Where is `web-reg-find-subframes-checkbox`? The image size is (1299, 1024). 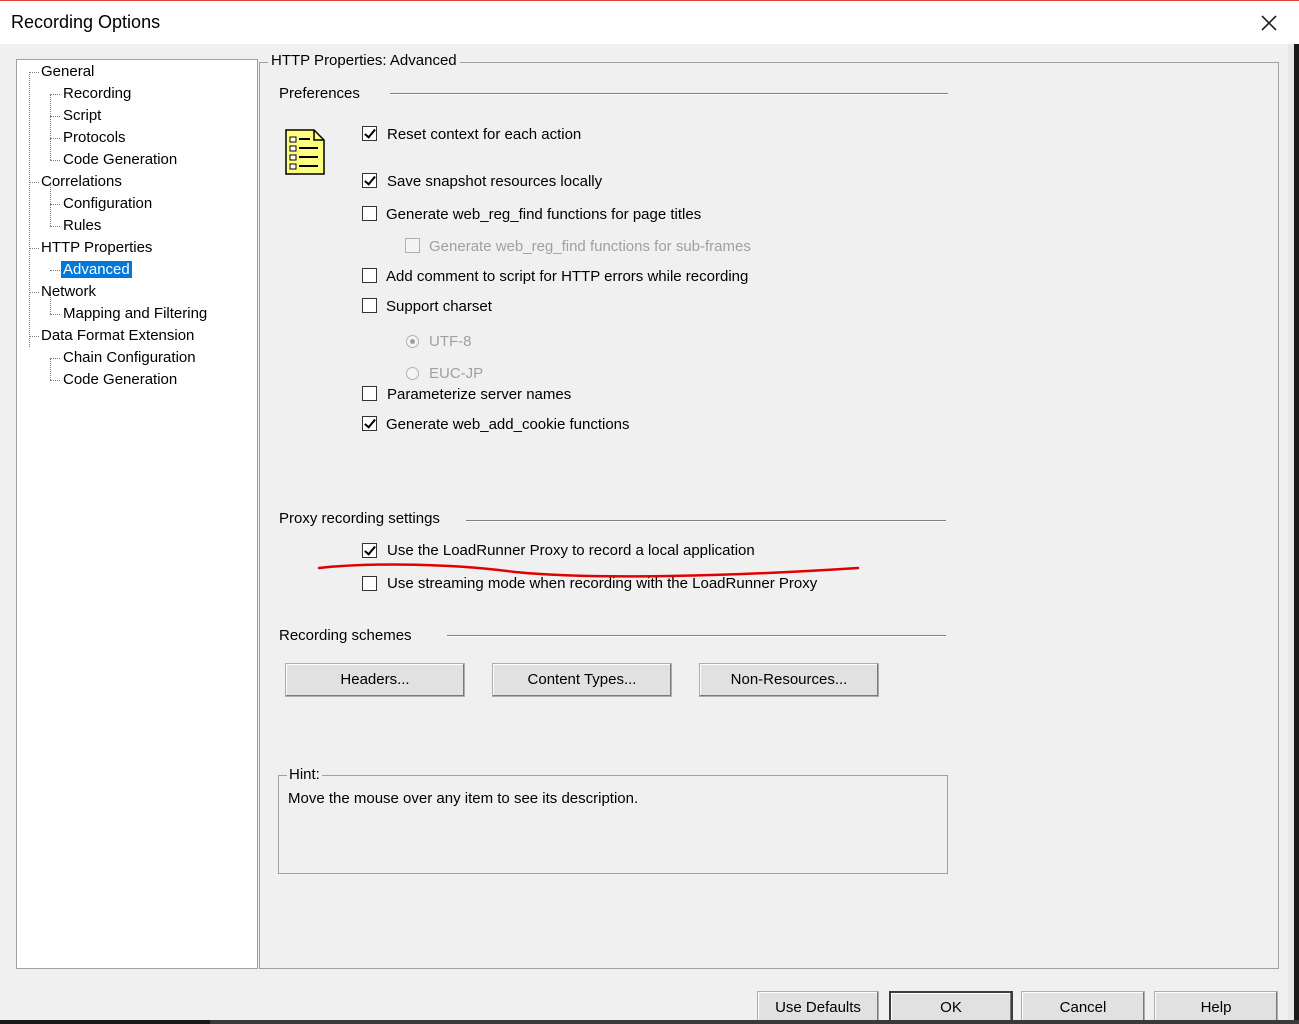
web-reg-find-subframes-checkbox is located at coordinates (412, 245).